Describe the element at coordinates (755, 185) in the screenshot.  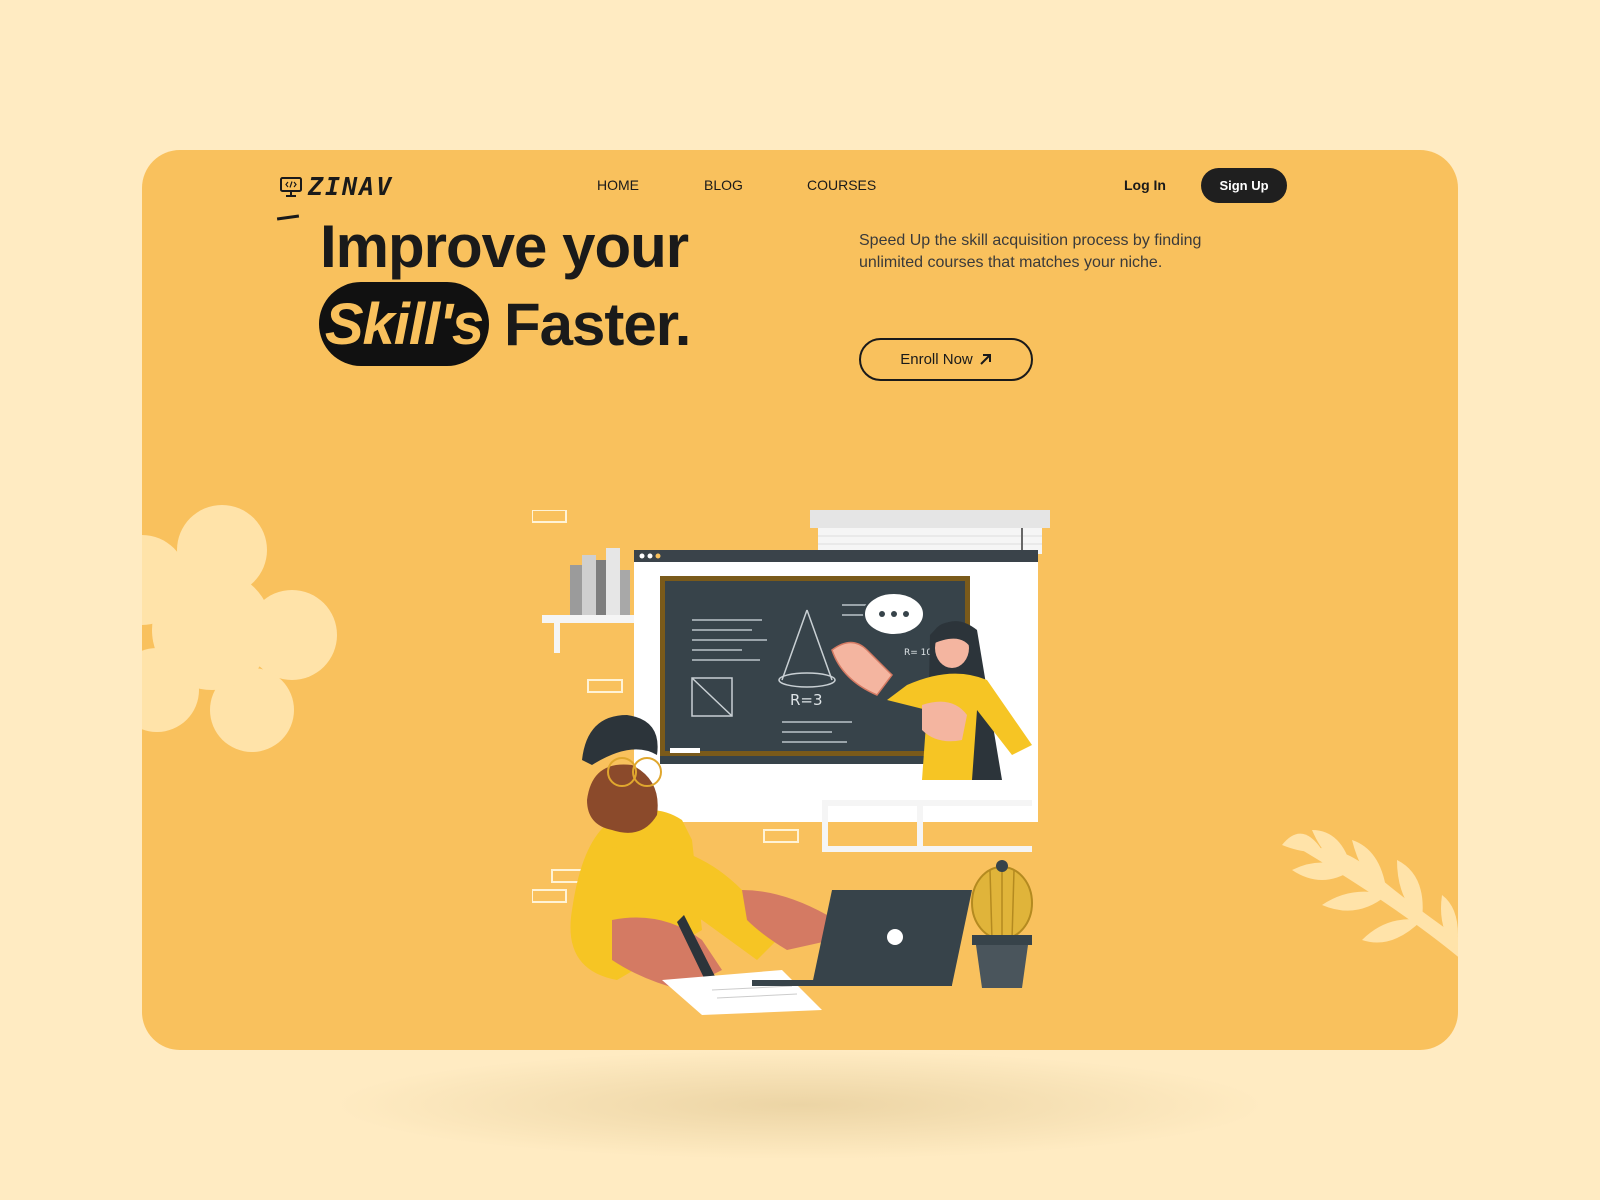
I see `nav-blog: BLOG` at that location.